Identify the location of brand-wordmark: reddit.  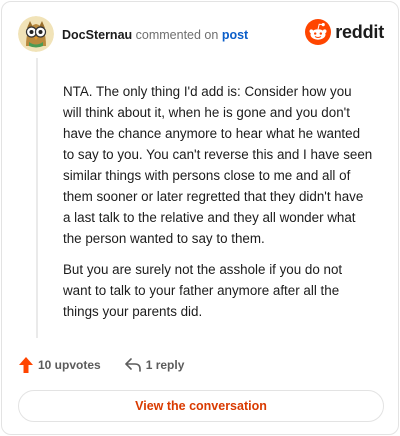
(359, 31).